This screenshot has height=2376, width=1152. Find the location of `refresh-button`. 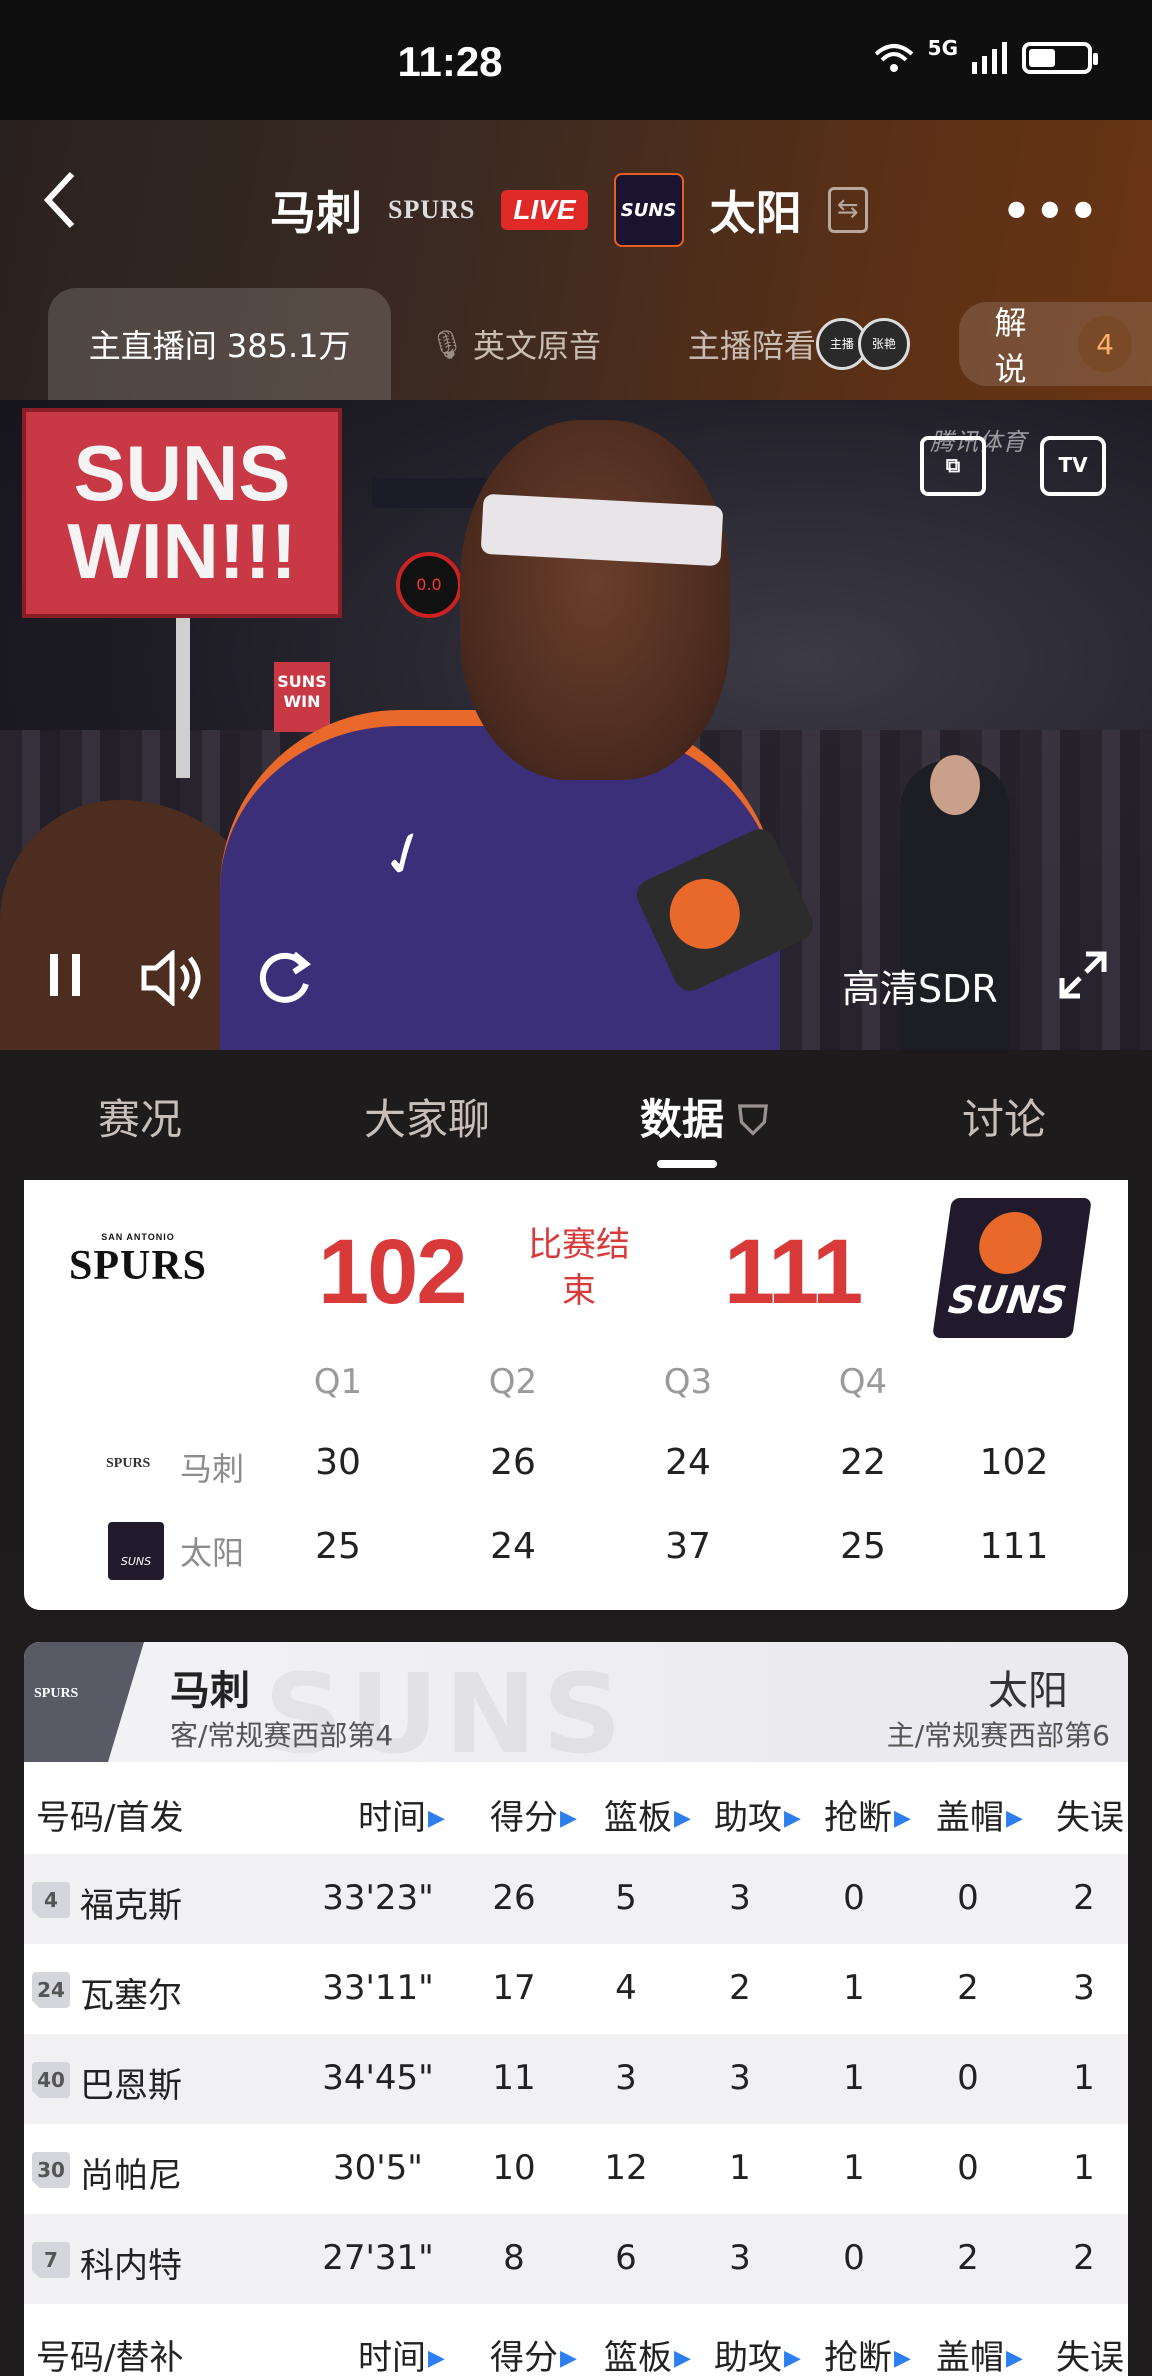

refresh-button is located at coordinates (284, 984).